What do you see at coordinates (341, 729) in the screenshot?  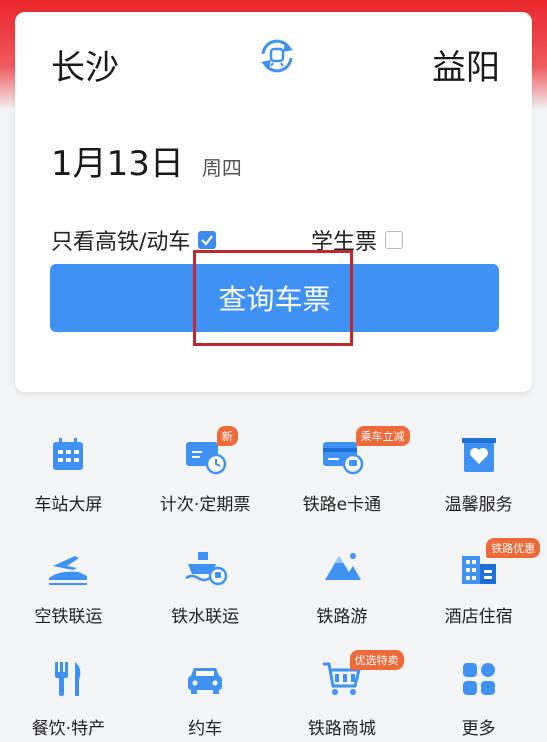 I see `service-label: 铁路商城` at bounding box center [341, 729].